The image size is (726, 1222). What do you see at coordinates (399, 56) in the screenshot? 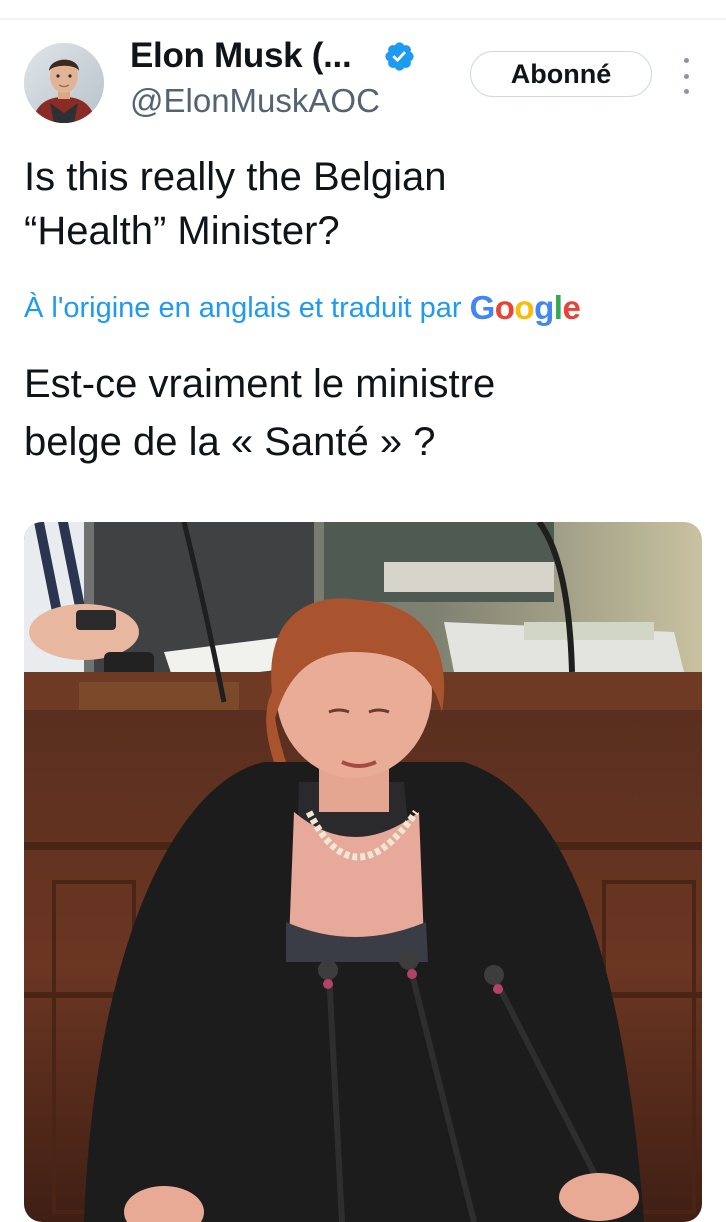
I see `verified-badge-icon` at bounding box center [399, 56].